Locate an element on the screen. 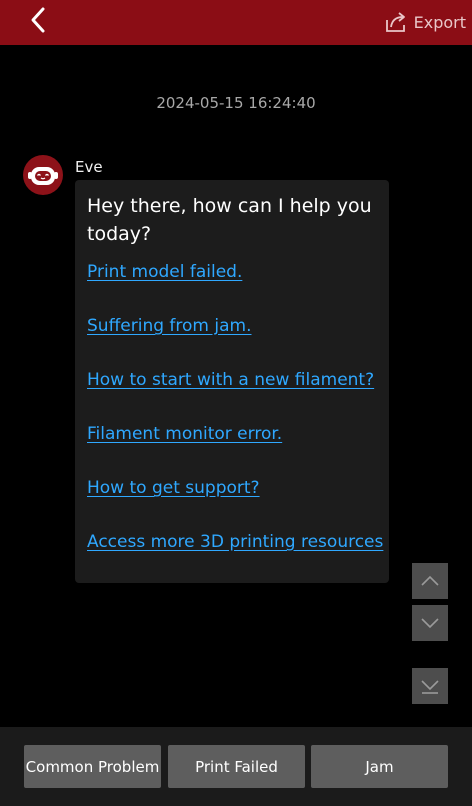  suggestion-link-jam: Suffering from jam. is located at coordinates (169, 326).